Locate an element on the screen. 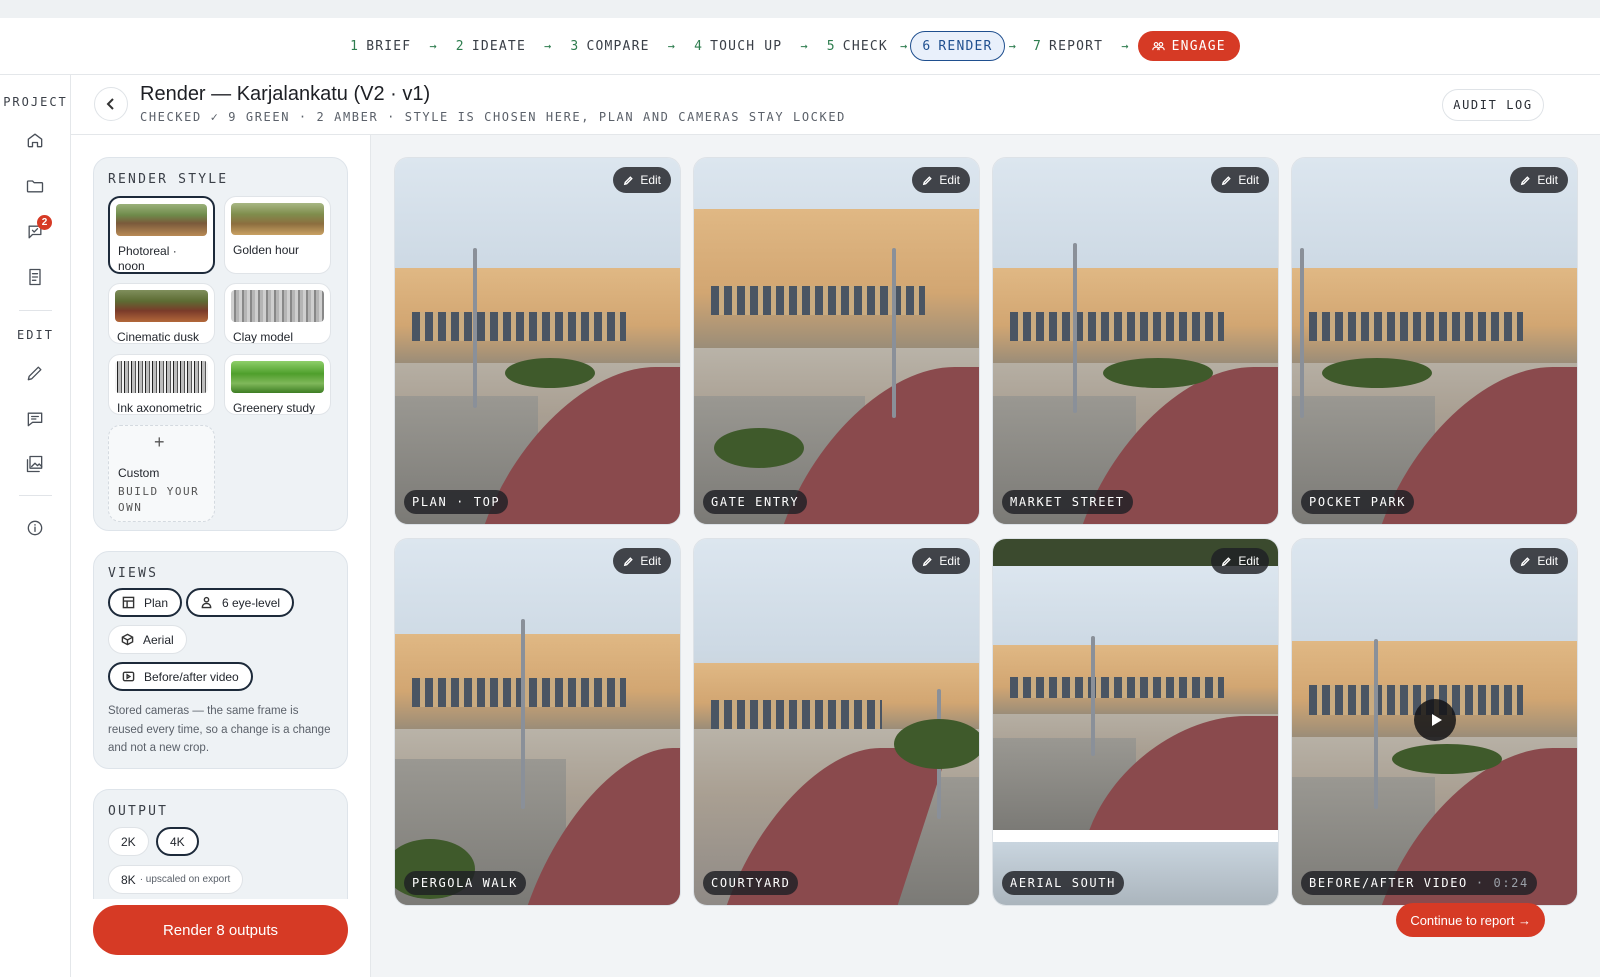 The image size is (1600, 977). play-icon is located at coordinates (1435, 720).